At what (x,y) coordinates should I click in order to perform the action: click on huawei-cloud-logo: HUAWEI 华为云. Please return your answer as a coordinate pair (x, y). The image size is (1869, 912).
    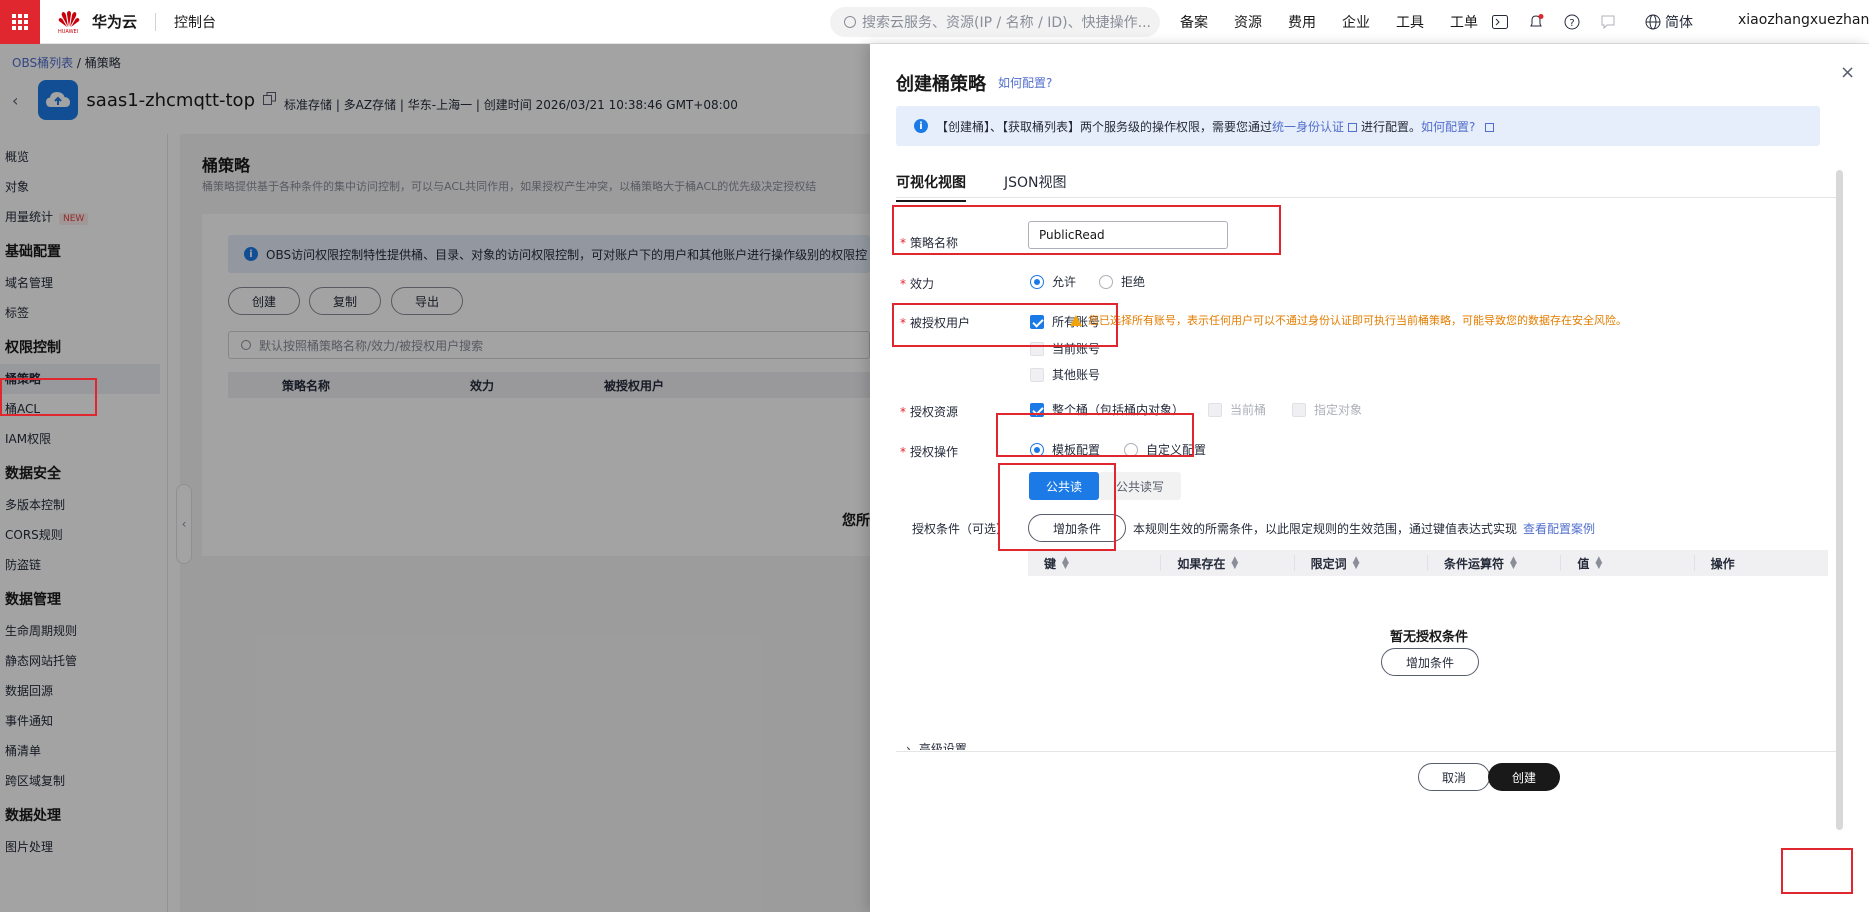
    Looking at the image, I should click on (98, 22).